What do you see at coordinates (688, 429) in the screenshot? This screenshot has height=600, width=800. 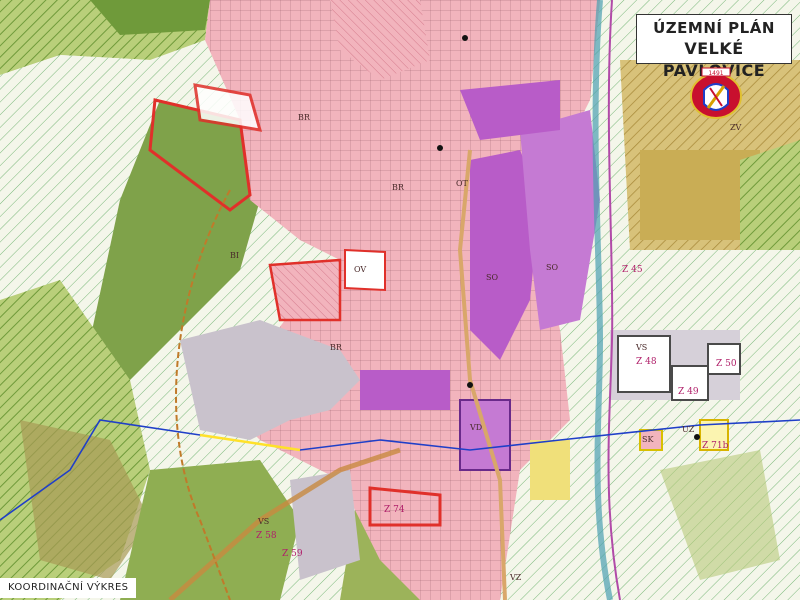 I see `zone-label-uz: UZ` at bounding box center [688, 429].